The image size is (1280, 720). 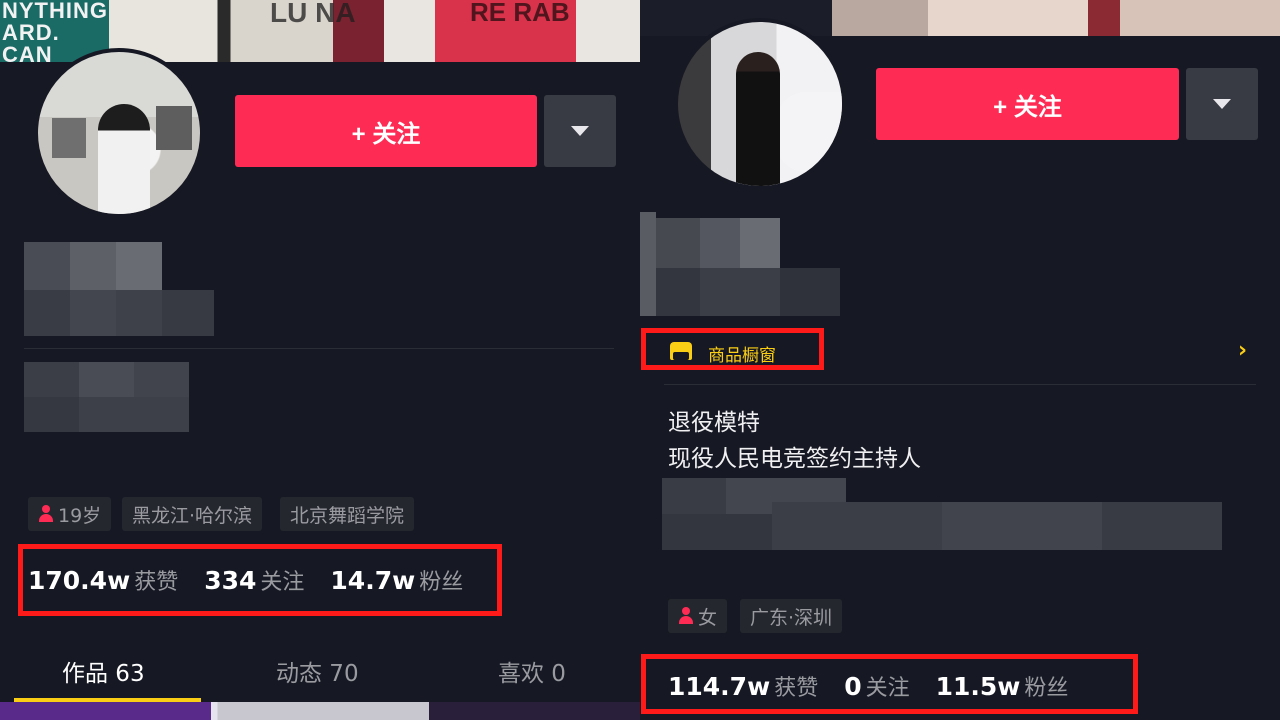 What do you see at coordinates (192, 514) in the screenshot?
I see `location-tag: 黑龙江·哈尔滨` at bounding box center [192, 514].